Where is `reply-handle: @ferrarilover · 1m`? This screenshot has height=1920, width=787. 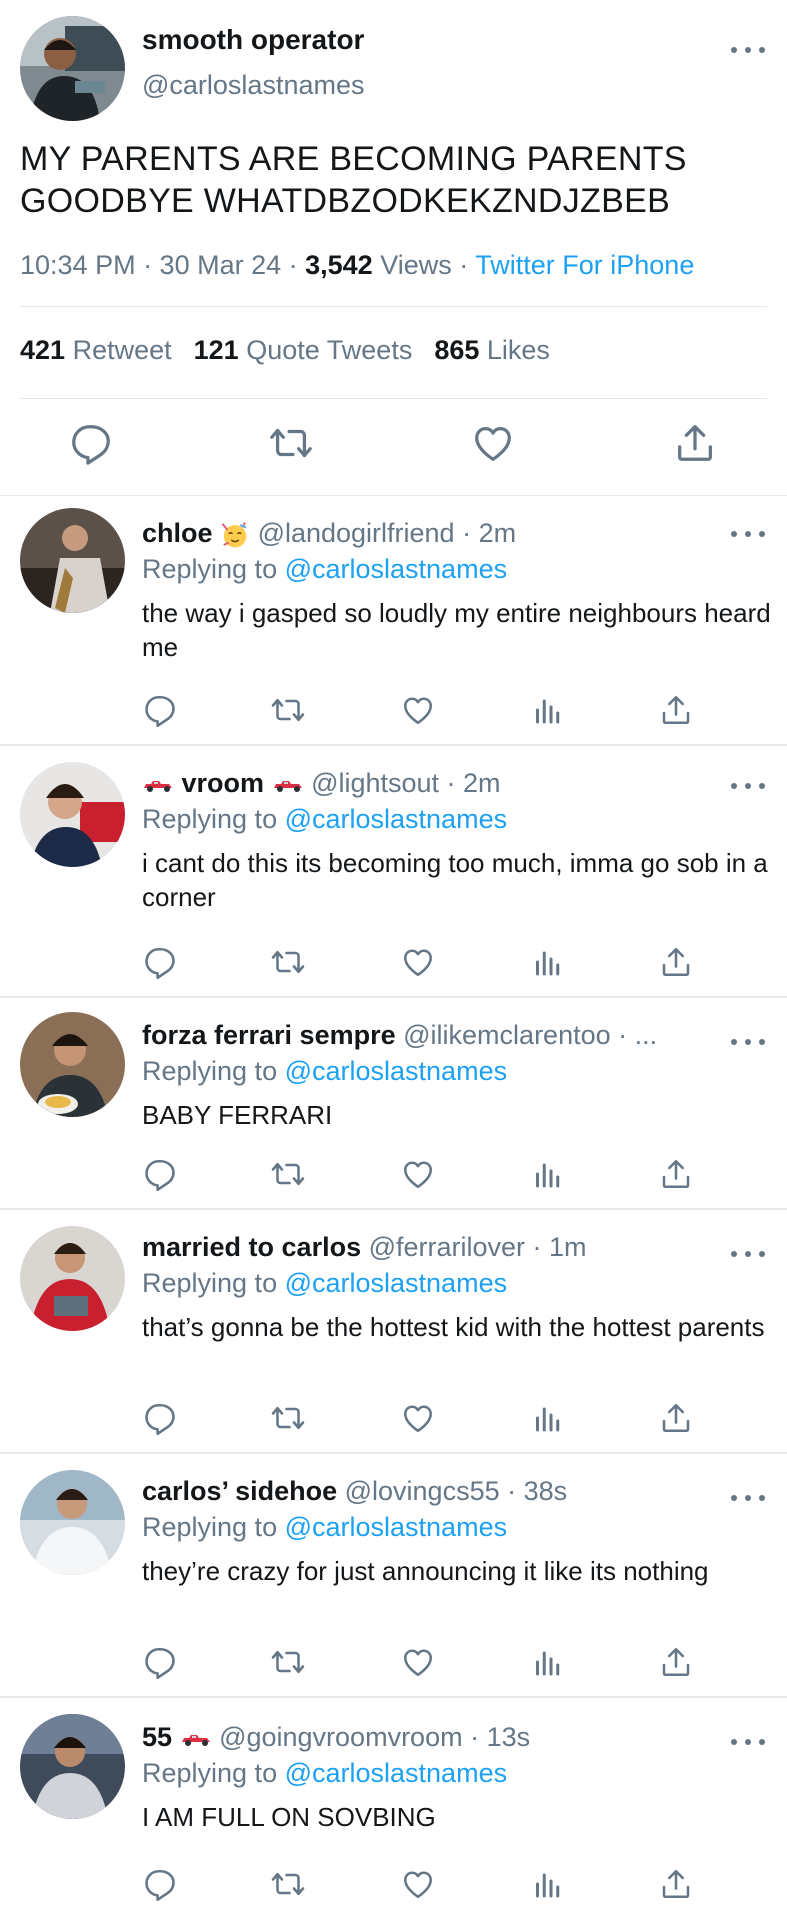 reply-handle: @ferrarilover · 1m is located at coordinates (478, 1247).